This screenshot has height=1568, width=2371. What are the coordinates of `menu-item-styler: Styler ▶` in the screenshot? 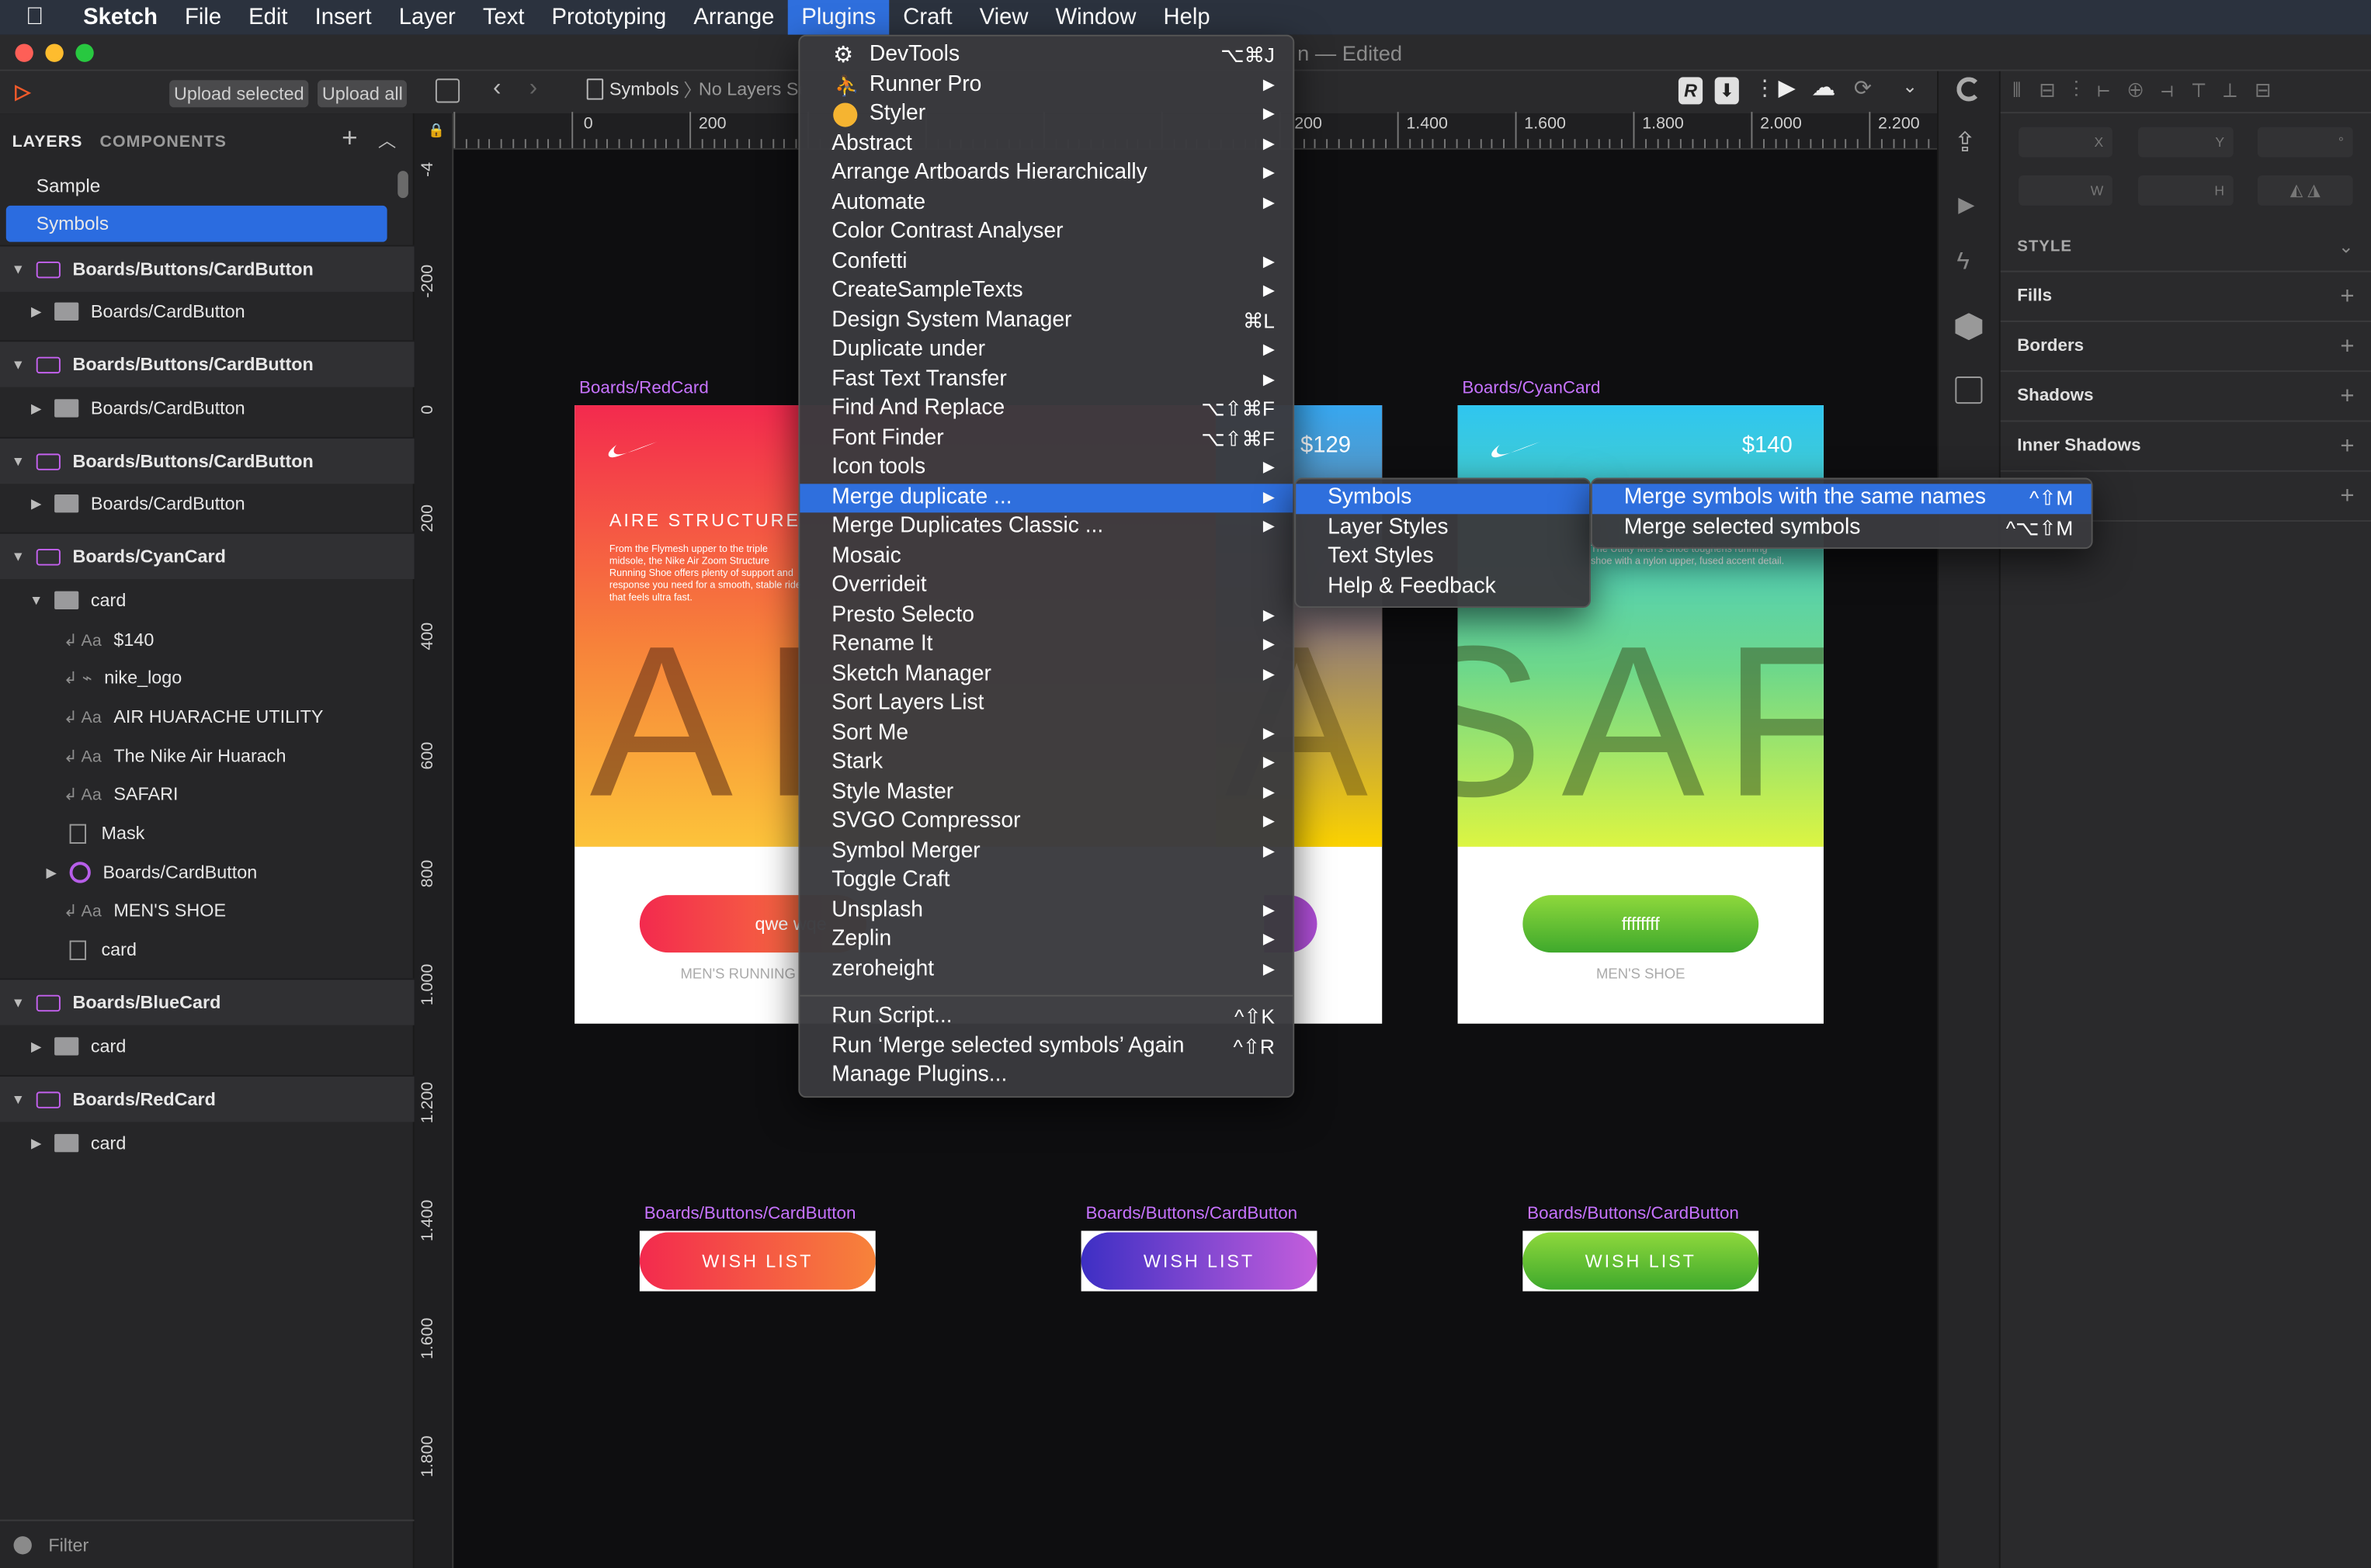 It's located at (1046, 115).